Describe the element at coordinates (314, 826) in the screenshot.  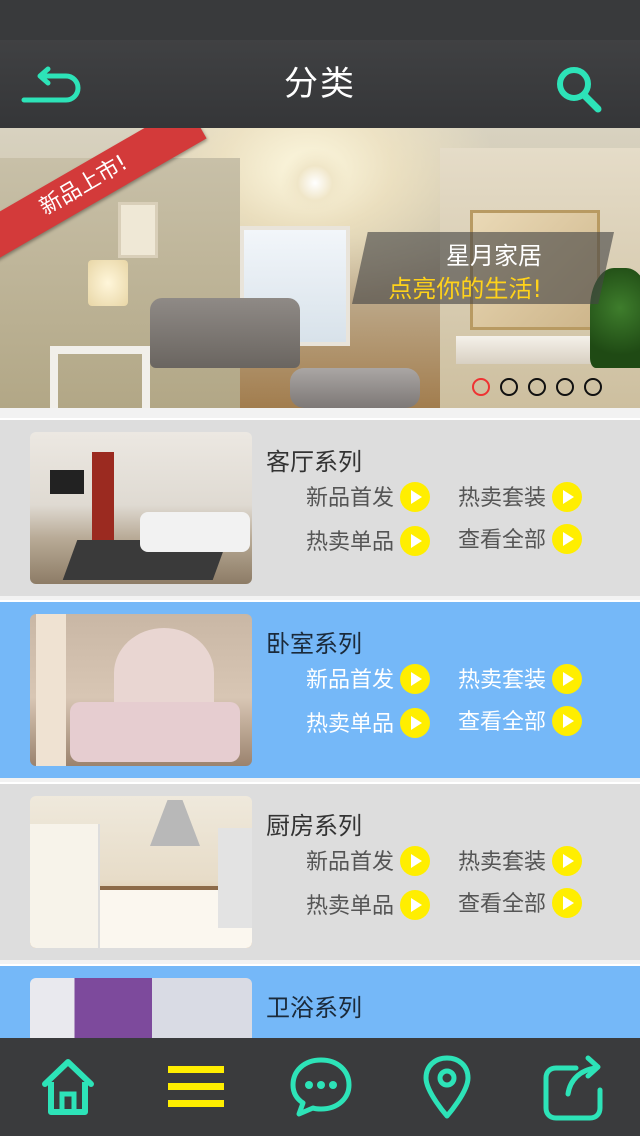
I see `category-title: 厨房系列` at that location.